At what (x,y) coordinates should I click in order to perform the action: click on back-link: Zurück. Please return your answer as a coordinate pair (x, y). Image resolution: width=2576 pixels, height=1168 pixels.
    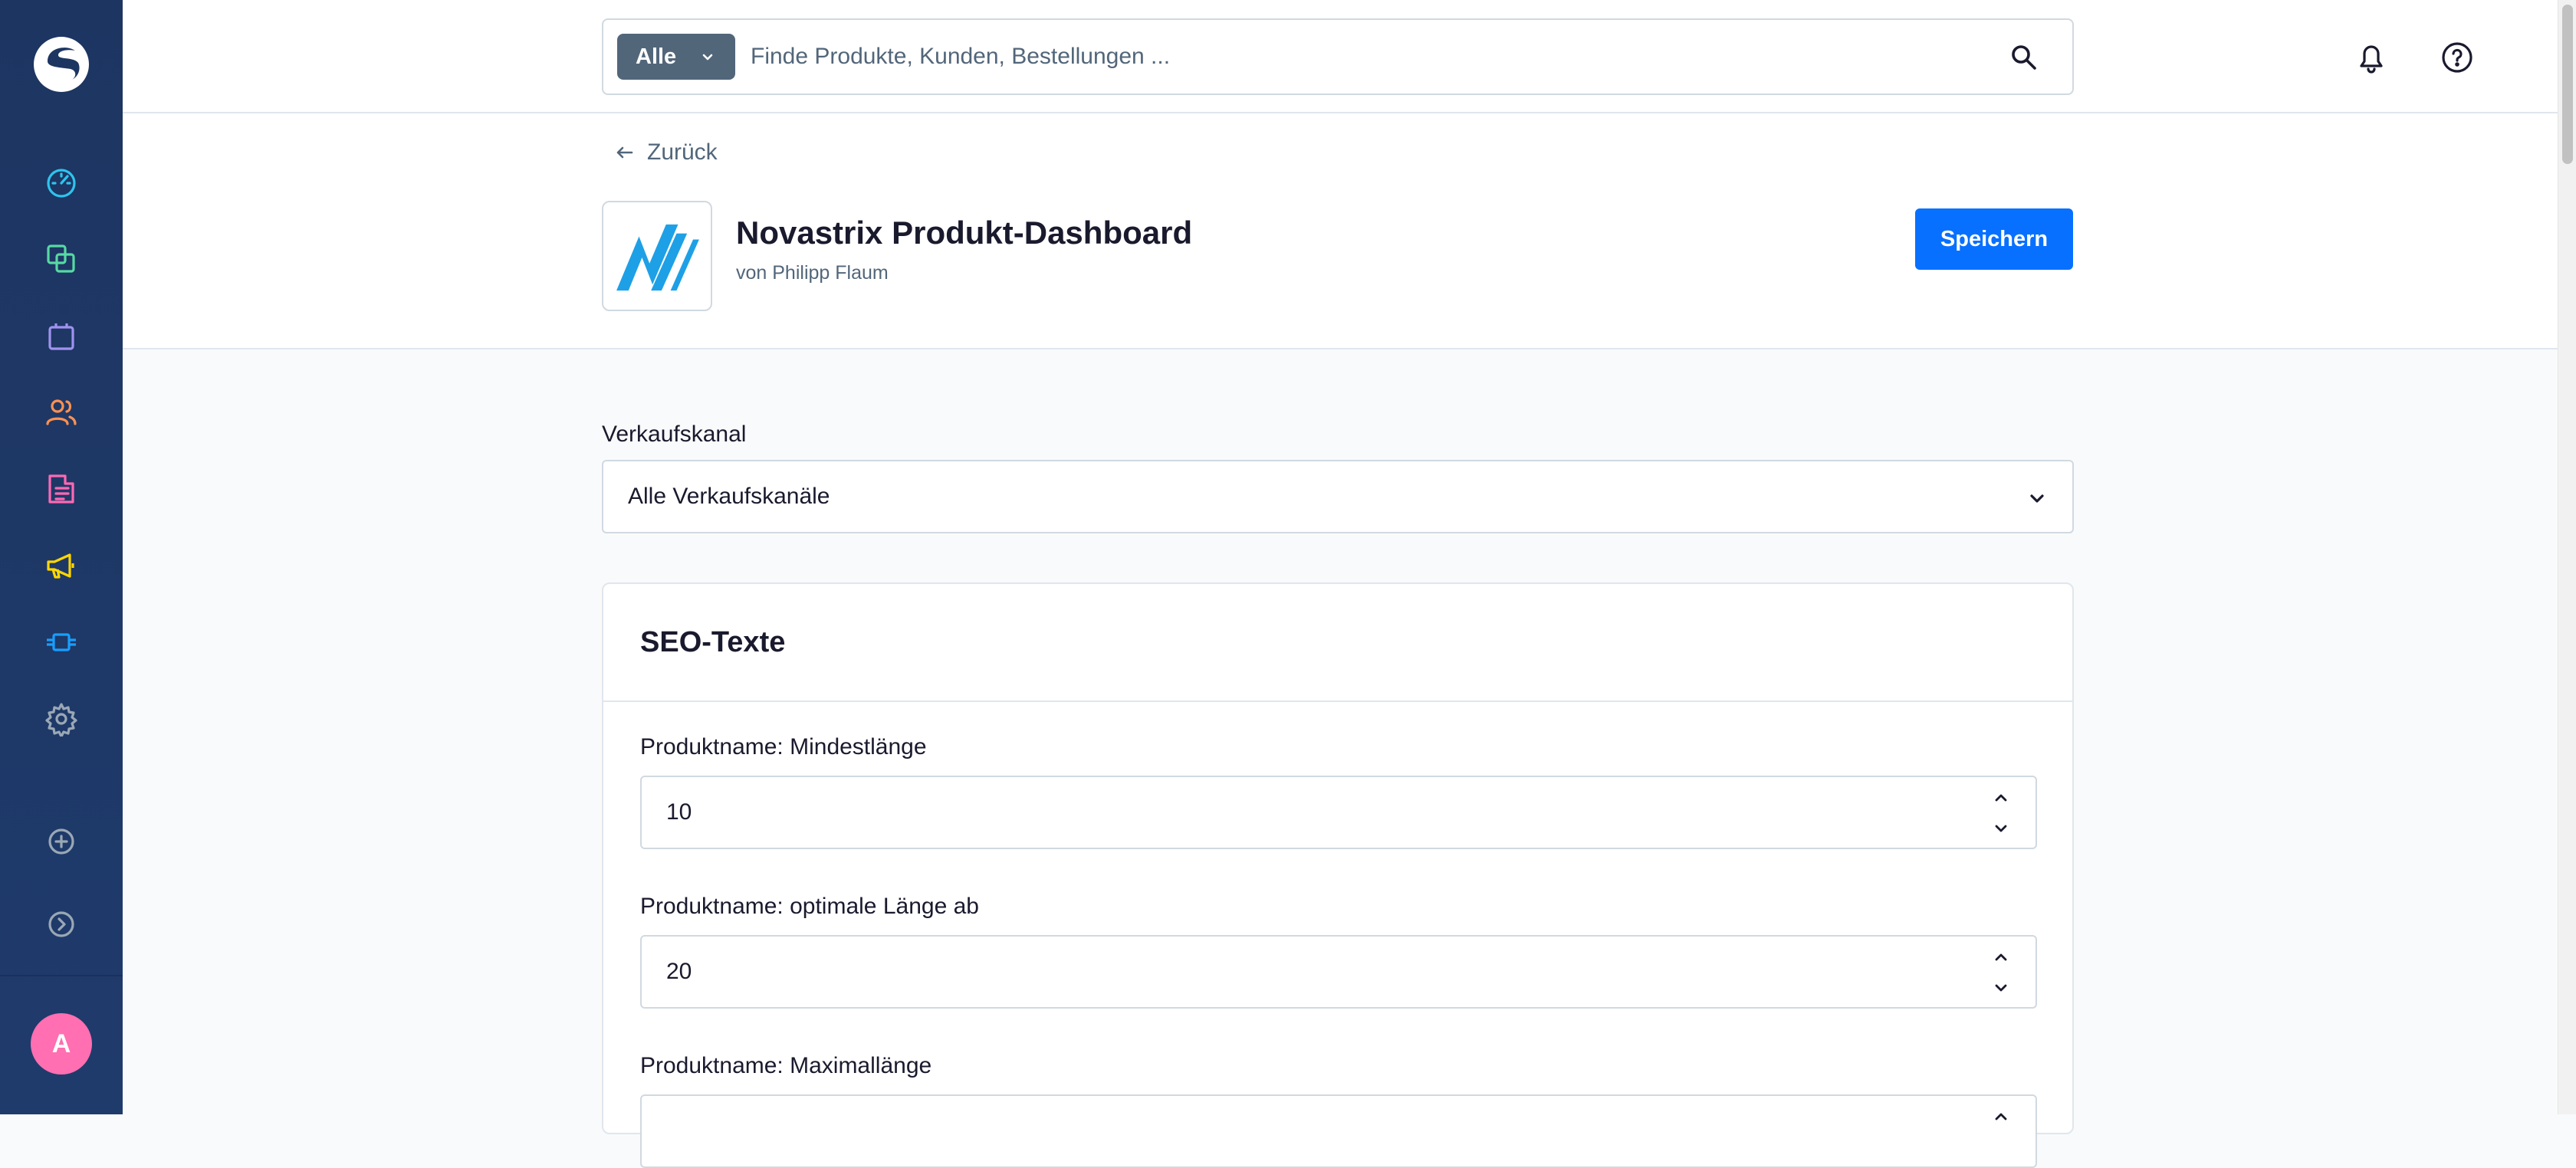
    Looking at the image, I should click on (666, 152).